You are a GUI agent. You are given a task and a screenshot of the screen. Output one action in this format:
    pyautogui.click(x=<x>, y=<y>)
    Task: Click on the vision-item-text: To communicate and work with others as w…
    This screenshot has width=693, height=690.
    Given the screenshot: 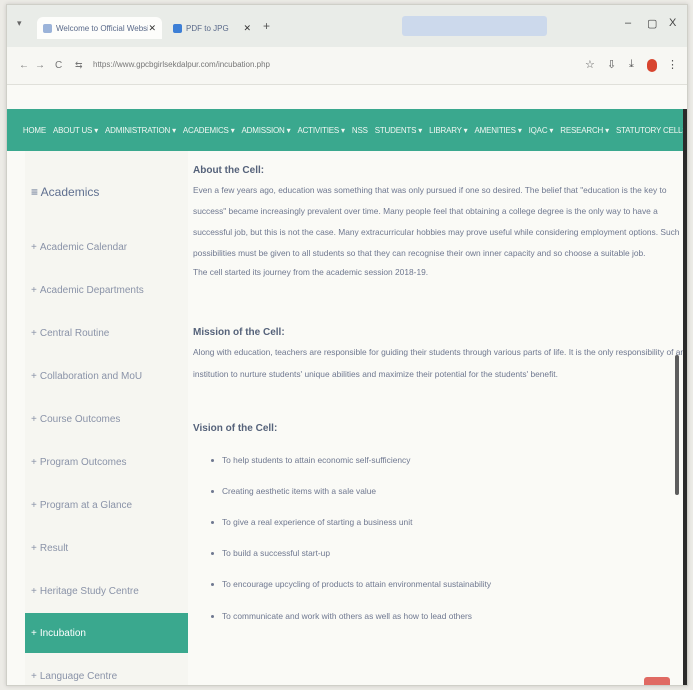 What is the action you would take?
    pyautogui.click(x=347, y=616)
    